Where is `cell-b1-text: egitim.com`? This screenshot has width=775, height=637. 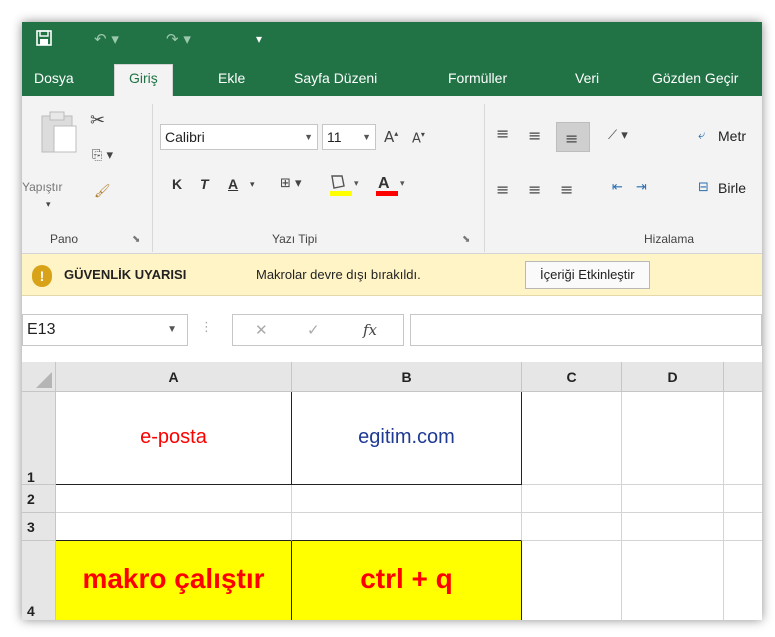
cell-b1-text: egitim.com is located at coordinates (406, 437).